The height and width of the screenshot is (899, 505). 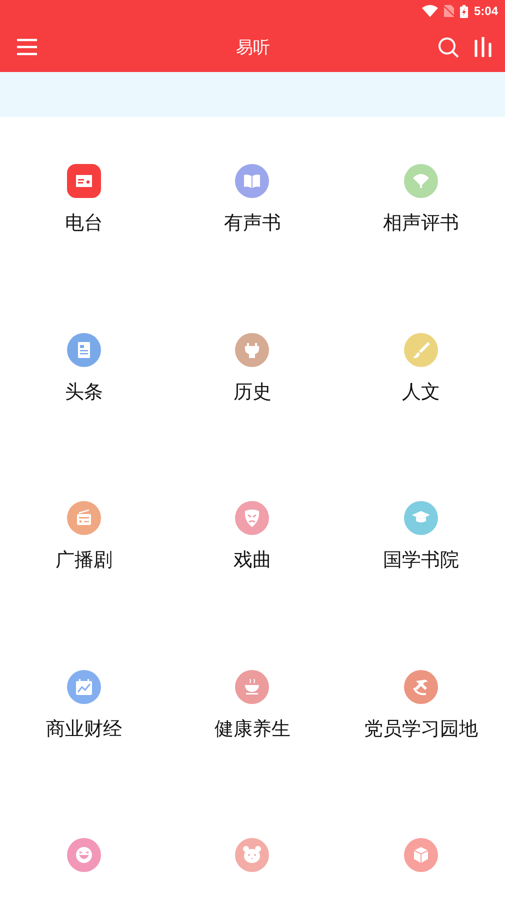 I want to click on no-sim-icon, so click(x=449, y=11).